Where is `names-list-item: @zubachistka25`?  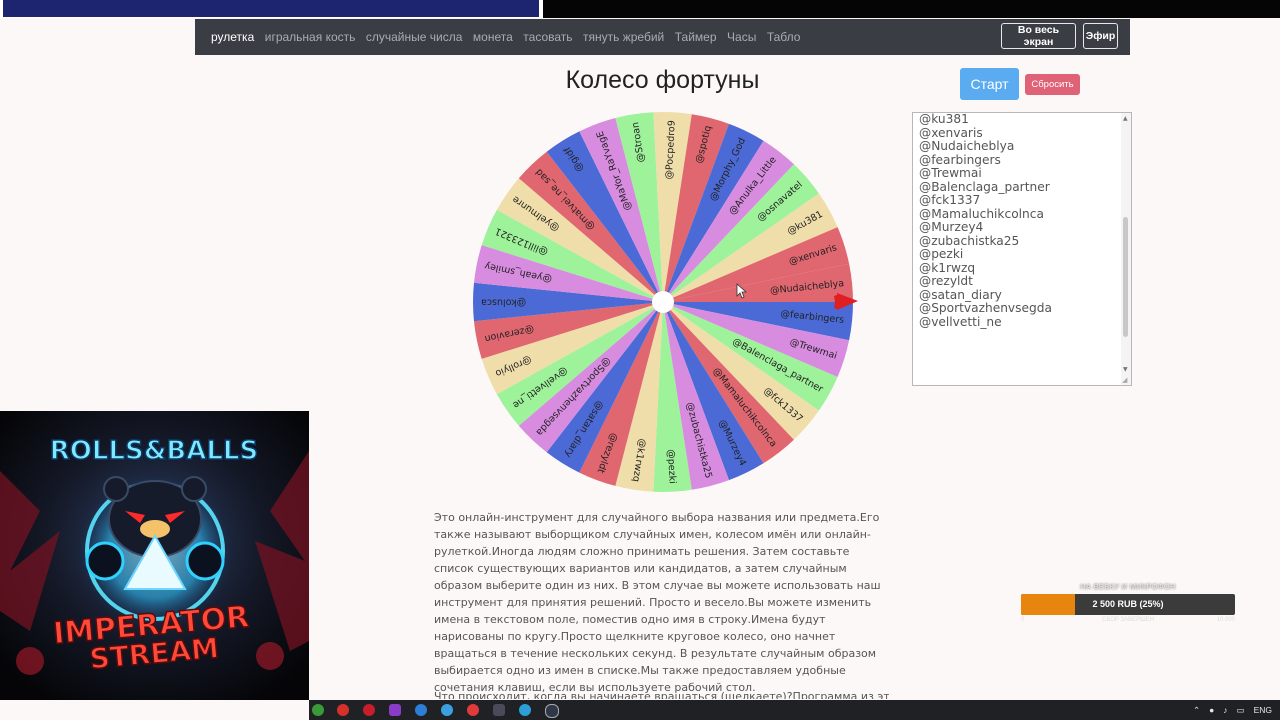 names-list-item: @zubachistka25 is located at coordinates (969, 240).